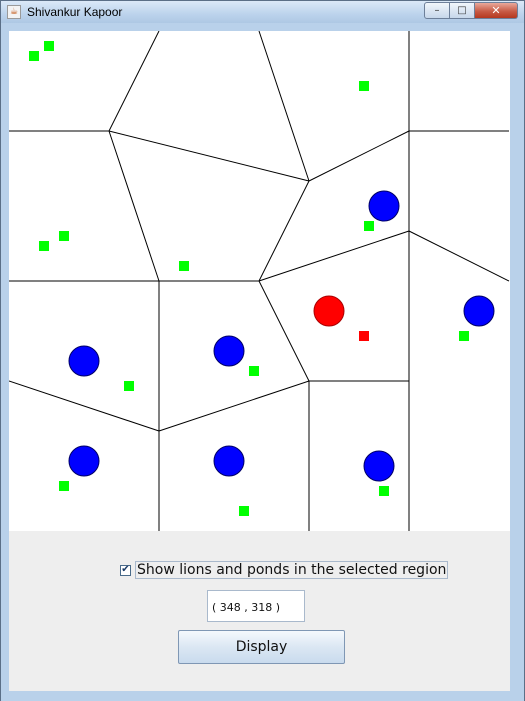 Image resolution: width=525 pixels, height=701 pixels. I want to click on show-lions-checkbox: ✔, so click(125, 570).